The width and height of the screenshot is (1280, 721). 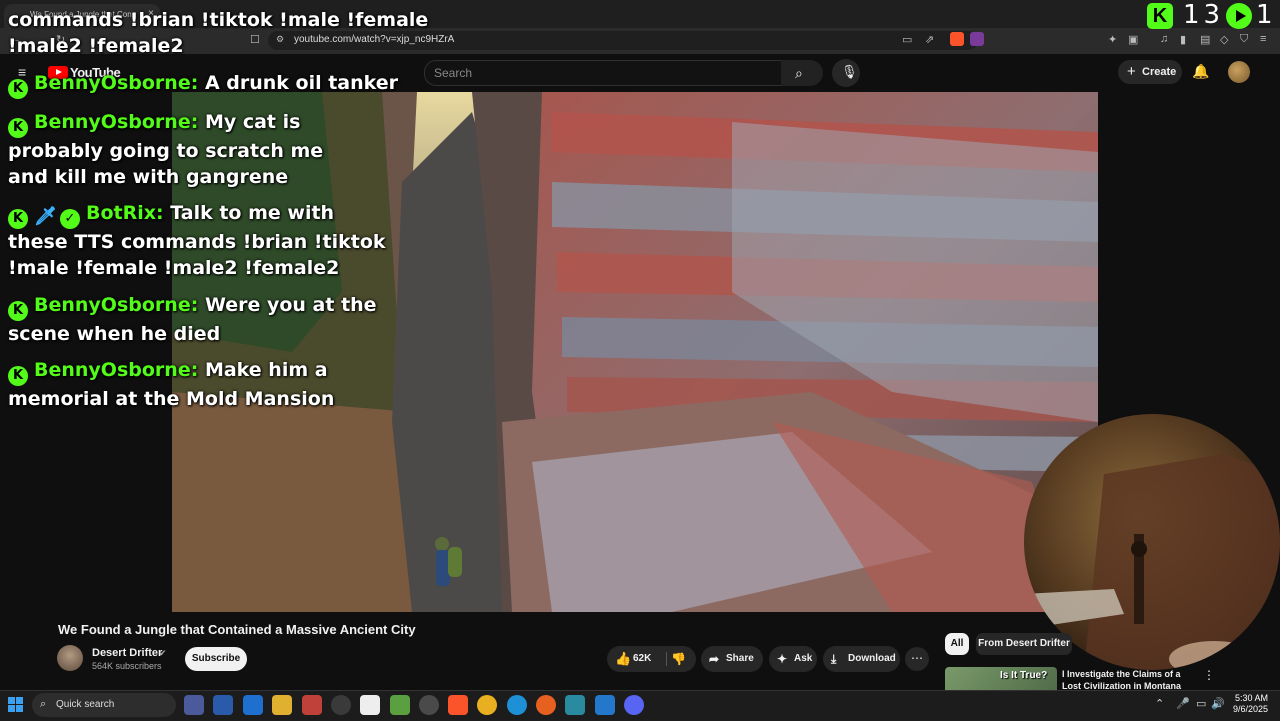 I want to click on account-avatar, so click(x=1239, y=72).